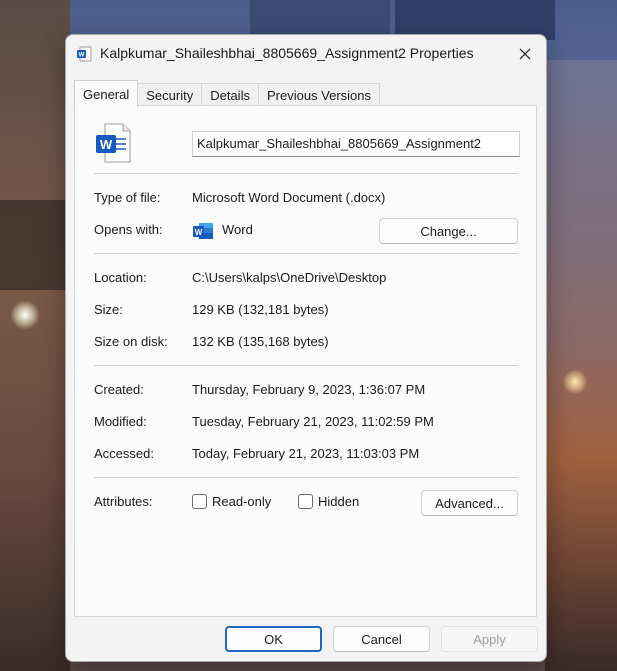 Image resolution: width=617 pixels, height=671 pixels. What do you see at coordinates (170, 94) in the screenshot?
I see `tab-security: Security` at bounding box center [170, 94].